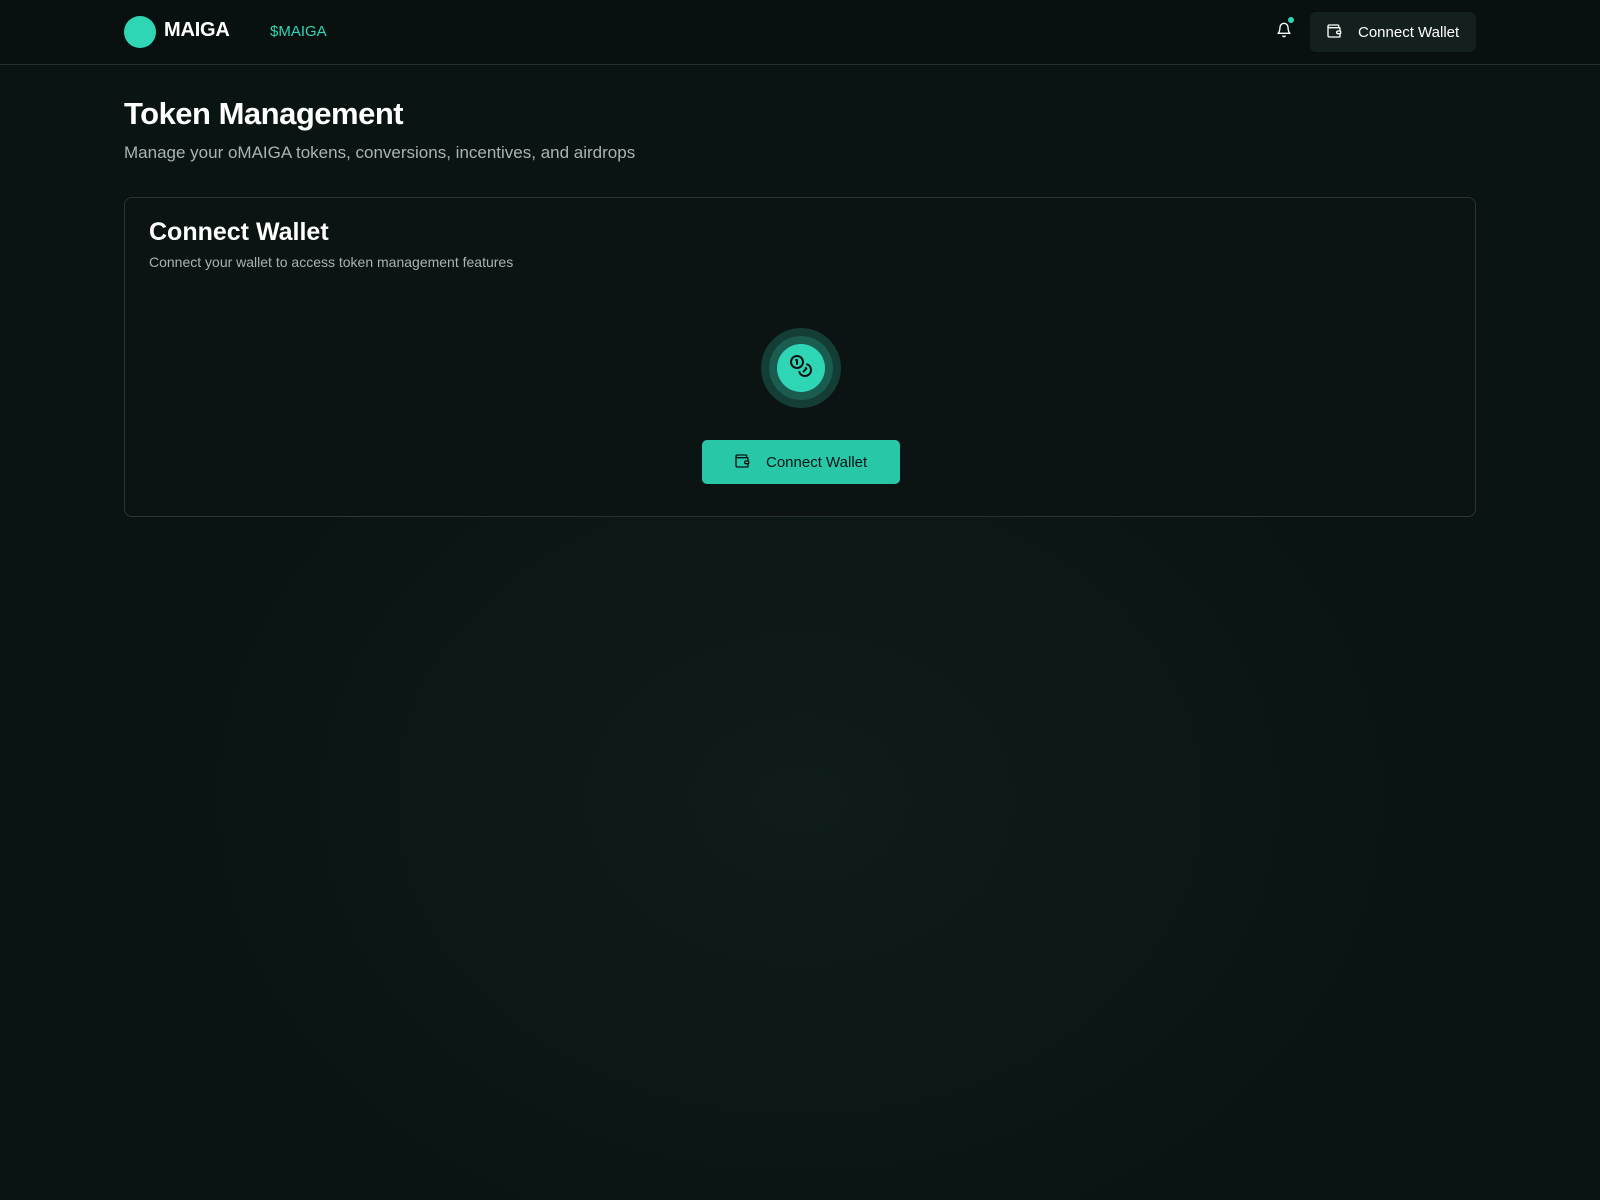  I want to click on header-connect-wallet-label: Connect Wallet, so click(1409, 32).